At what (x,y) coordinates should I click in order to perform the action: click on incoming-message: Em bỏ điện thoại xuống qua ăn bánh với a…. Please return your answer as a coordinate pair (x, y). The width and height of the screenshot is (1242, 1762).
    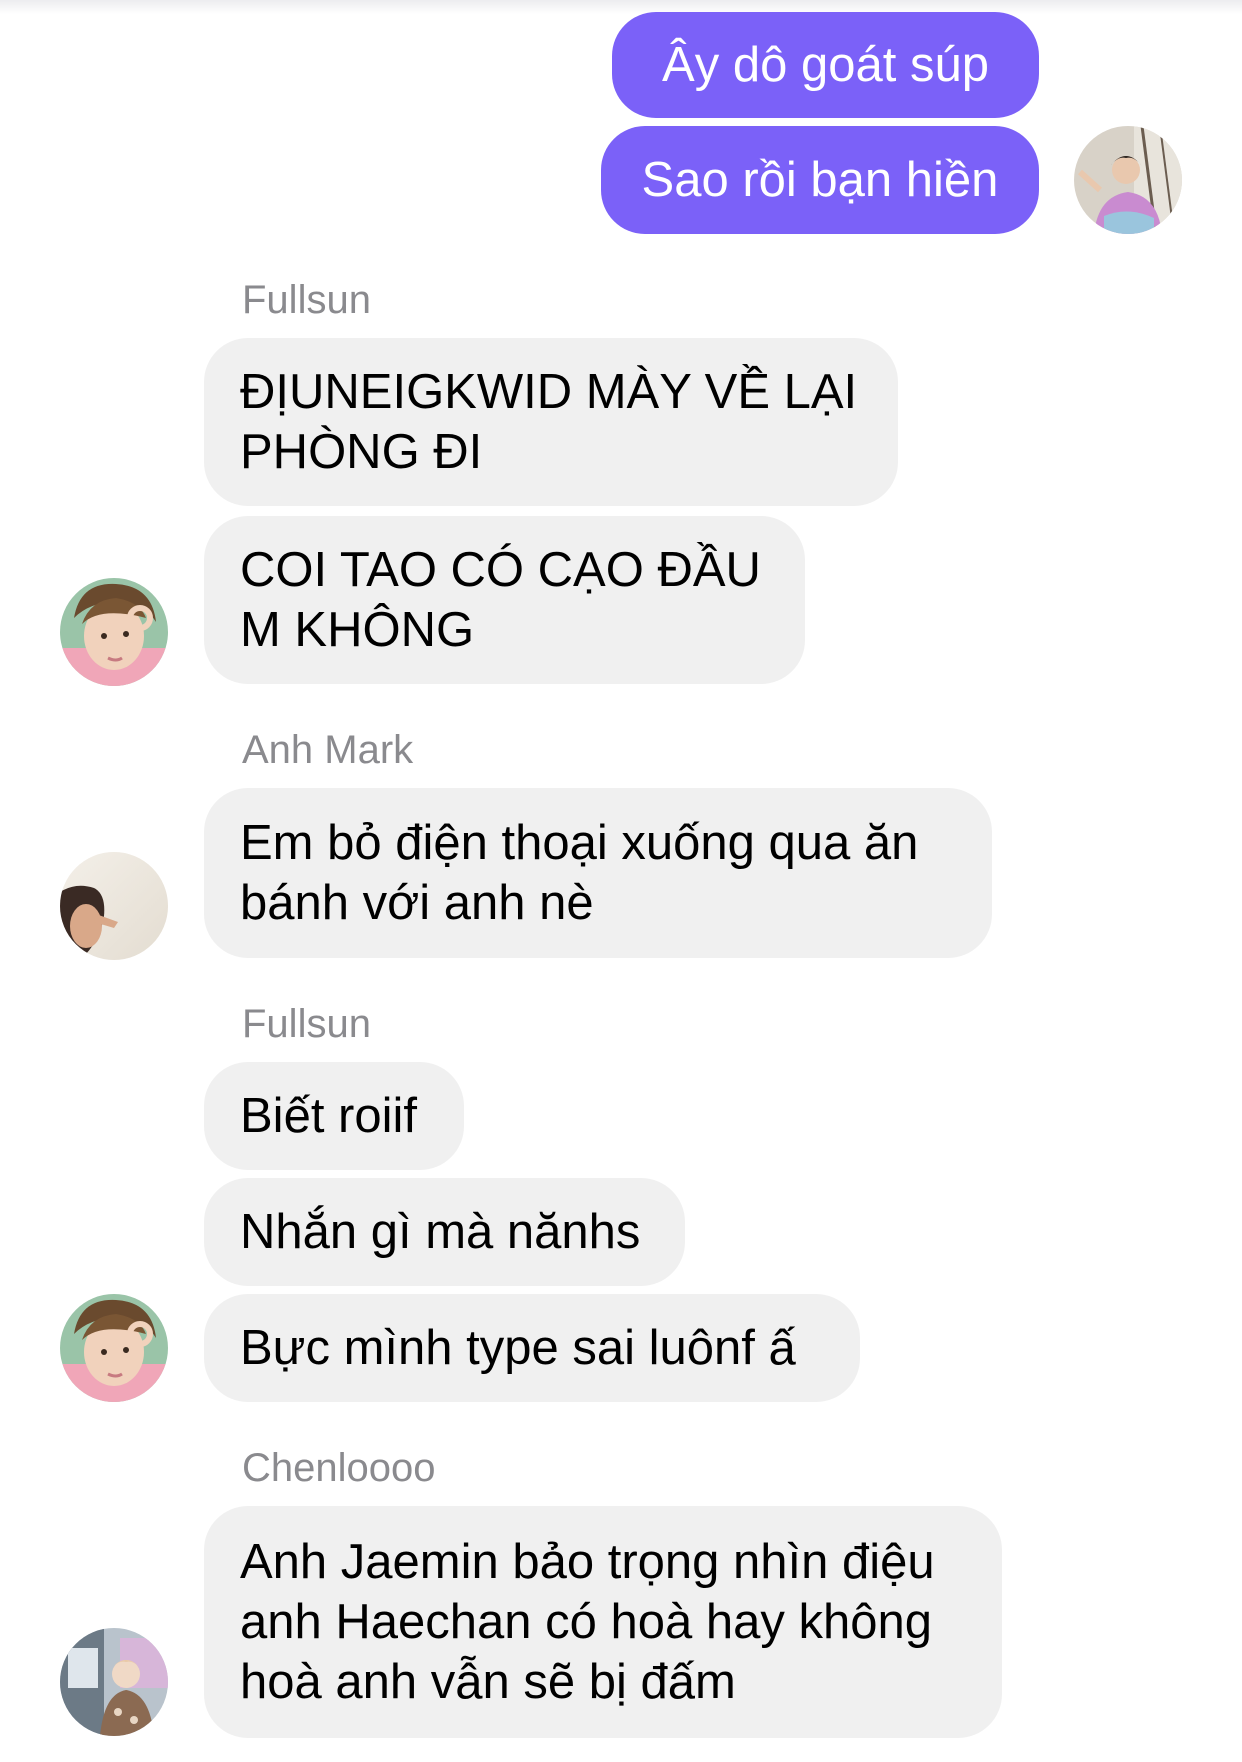
    Looking at the image, I should click on (598, 873).